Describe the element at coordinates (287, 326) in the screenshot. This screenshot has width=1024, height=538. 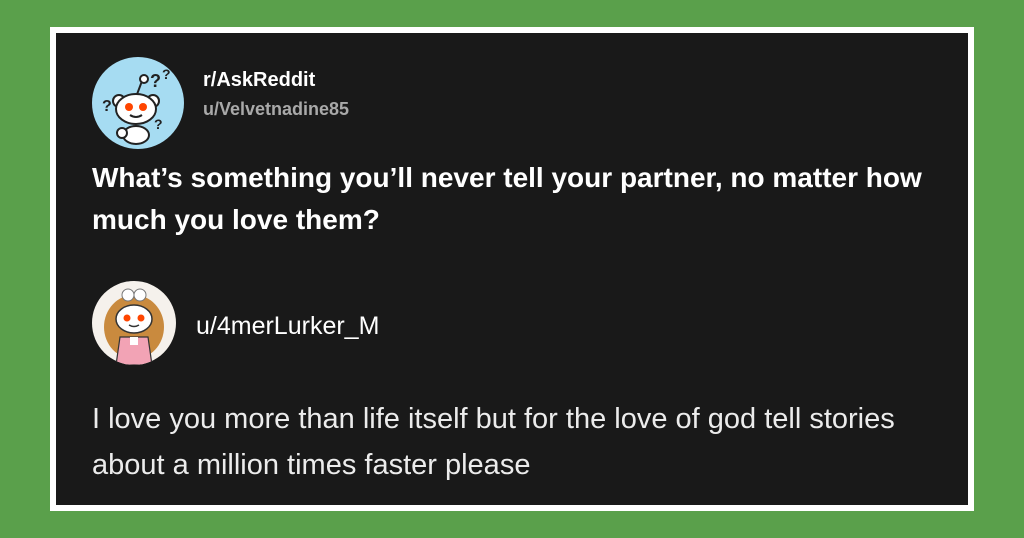
I see `comment-author: u/4merLurker_M` at that location.